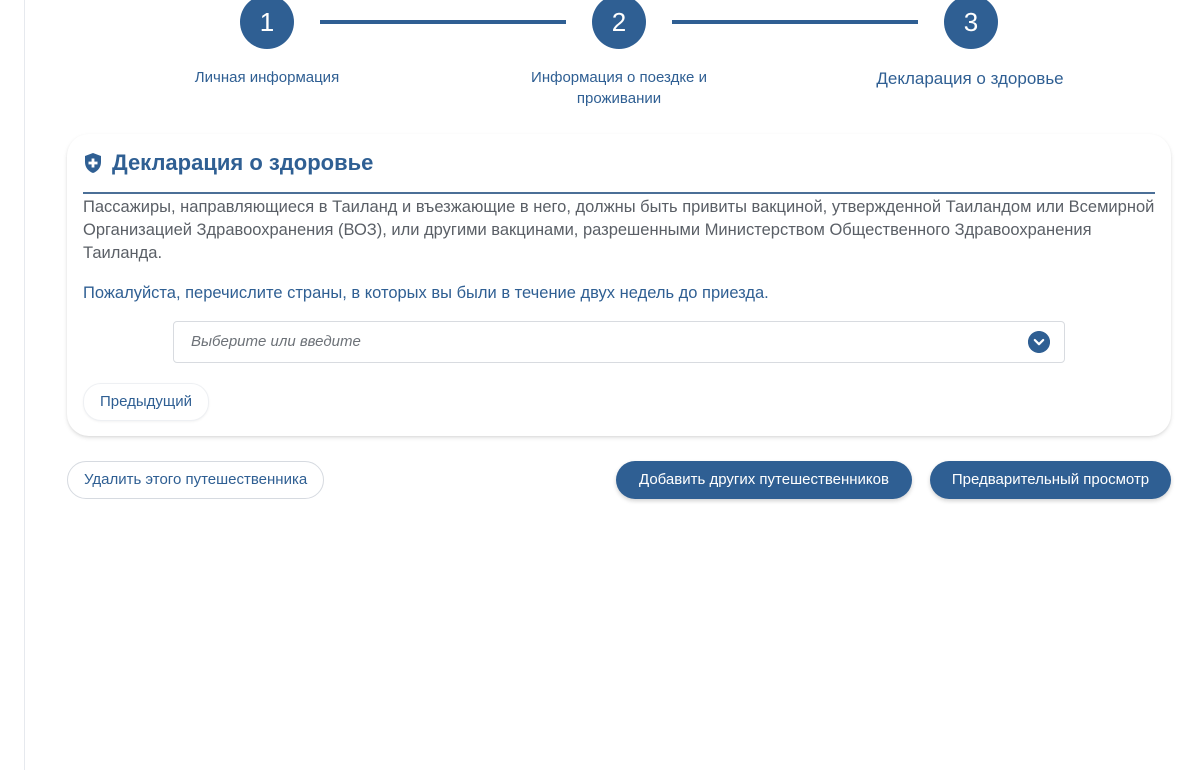 The height and width of the screenshot is (770, 1200). Describe the element at coordinates (196, 480) in the screenshot. I see `delete-traveler-button: Удалить этого путешественника` at that location.